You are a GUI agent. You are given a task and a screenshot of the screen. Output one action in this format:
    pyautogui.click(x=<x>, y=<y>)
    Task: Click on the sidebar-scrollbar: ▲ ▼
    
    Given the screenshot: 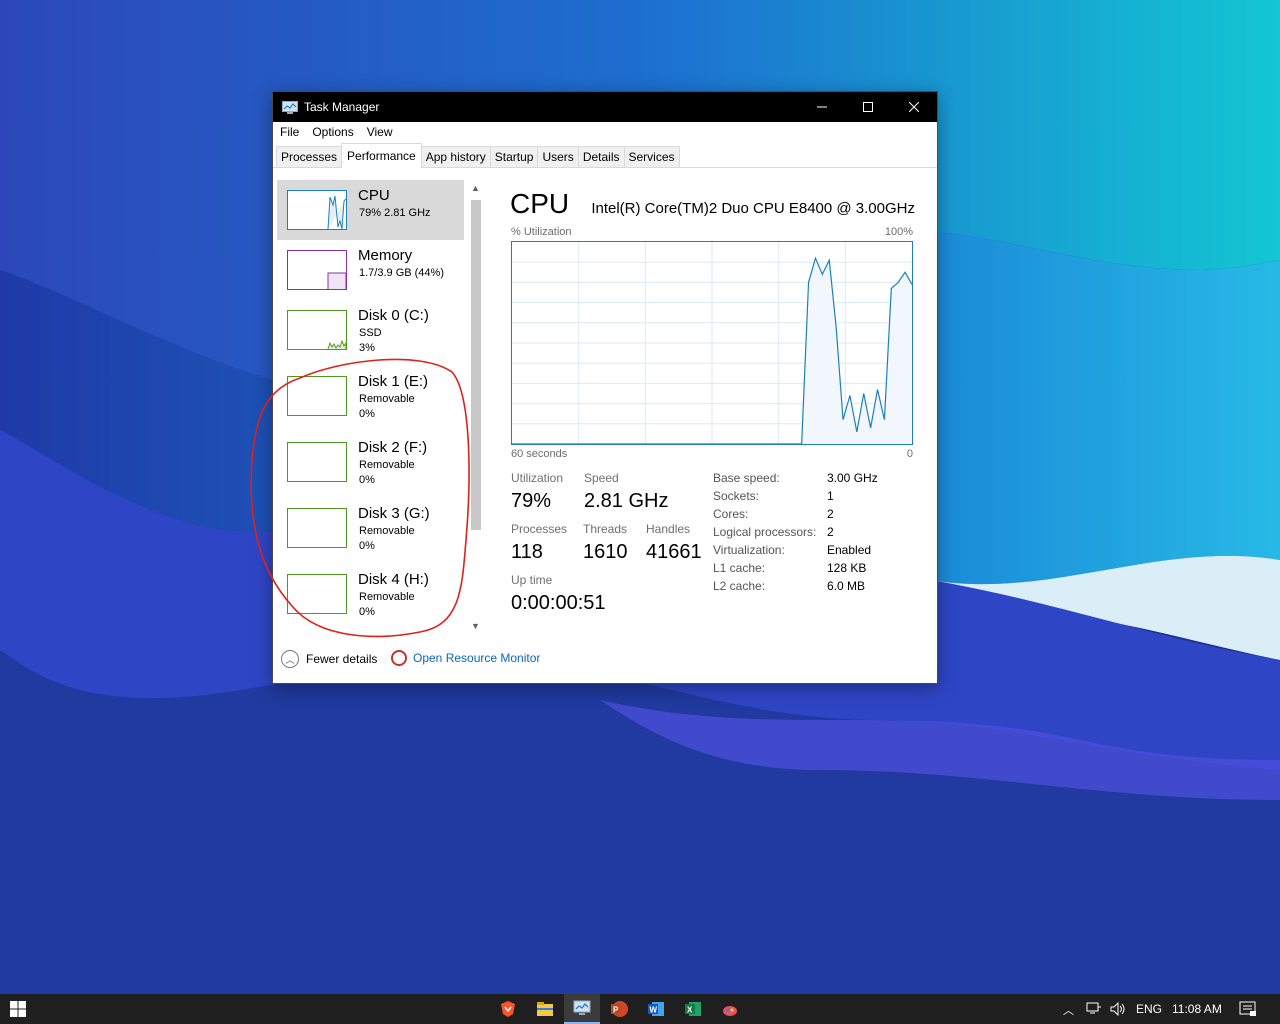 What is the action you would take?
    pyautogui.click(x=476, y=407)
    